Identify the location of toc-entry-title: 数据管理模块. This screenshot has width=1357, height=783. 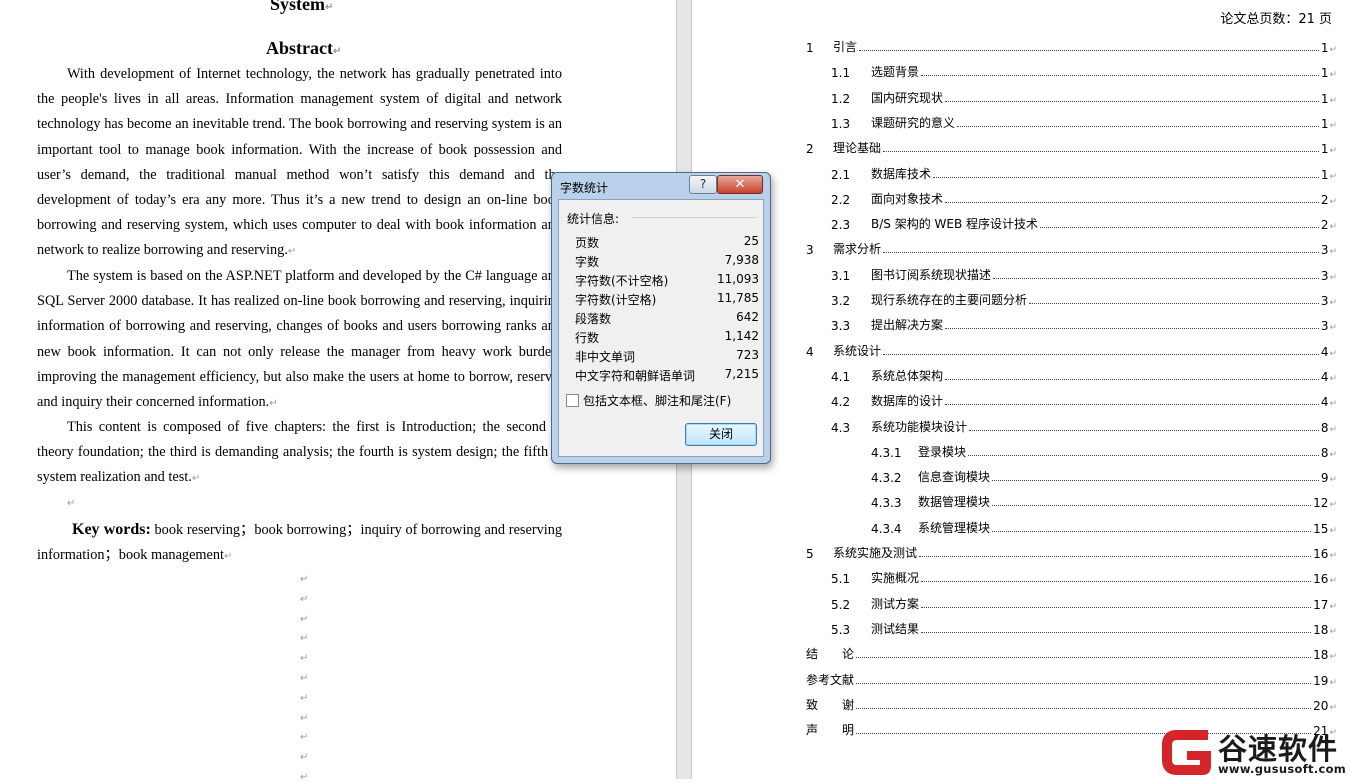
(954, 502).